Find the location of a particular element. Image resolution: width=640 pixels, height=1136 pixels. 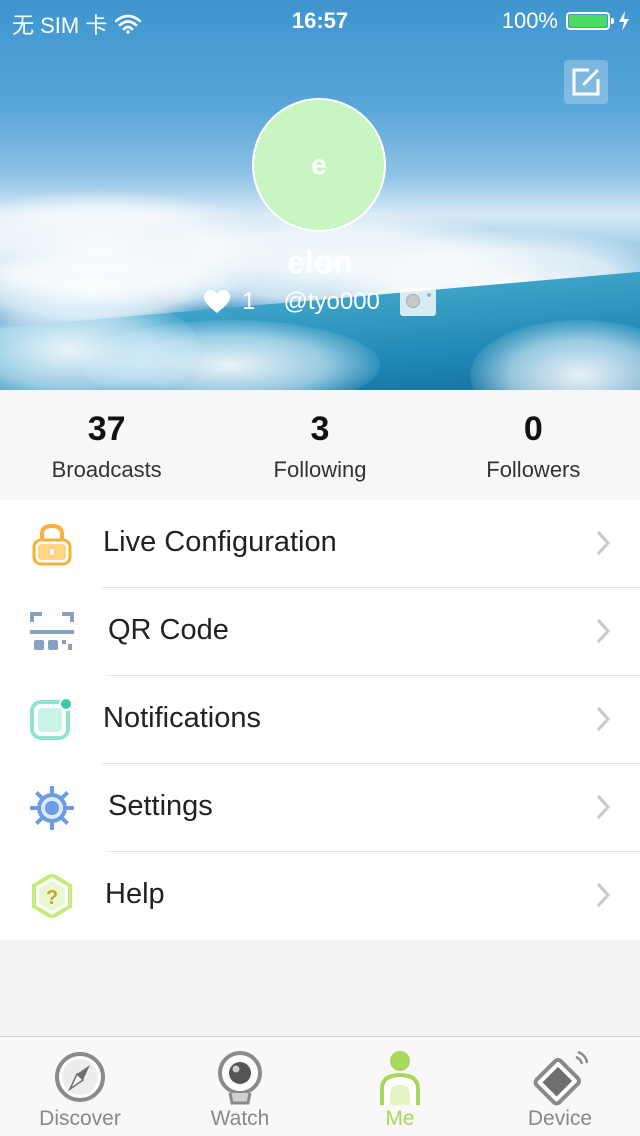

menu-item-help: ? Help is located at coordinates (320, 896).